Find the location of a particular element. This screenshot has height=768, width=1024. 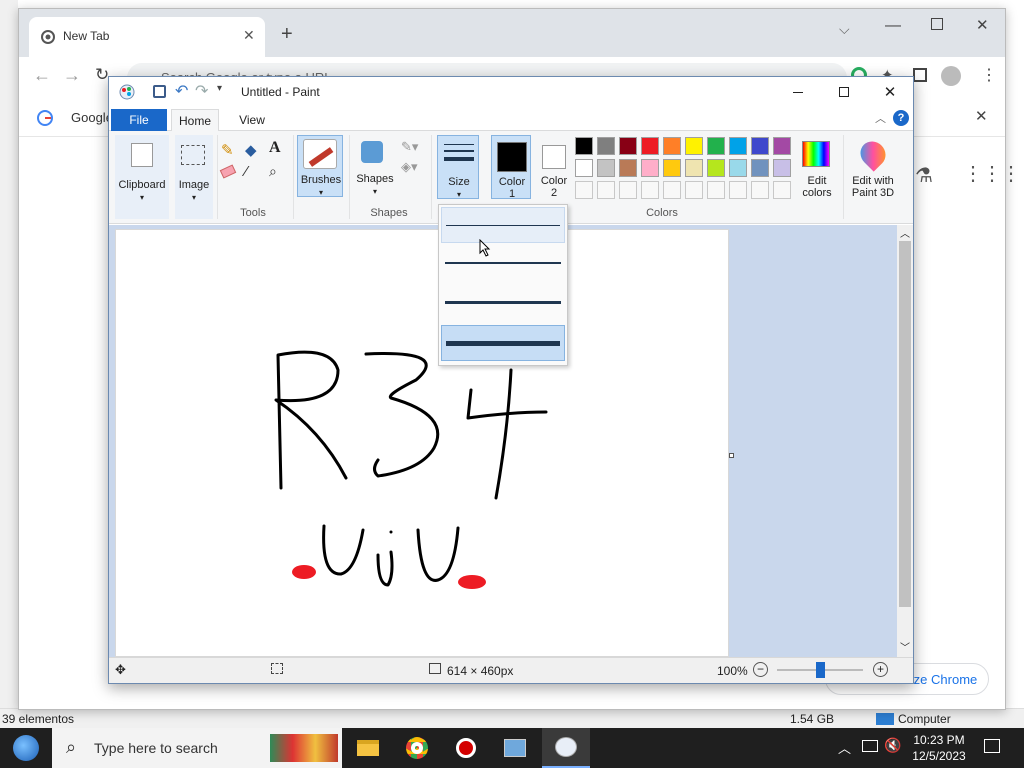

scrollbar-thumb is located at coordinates (905, 424).